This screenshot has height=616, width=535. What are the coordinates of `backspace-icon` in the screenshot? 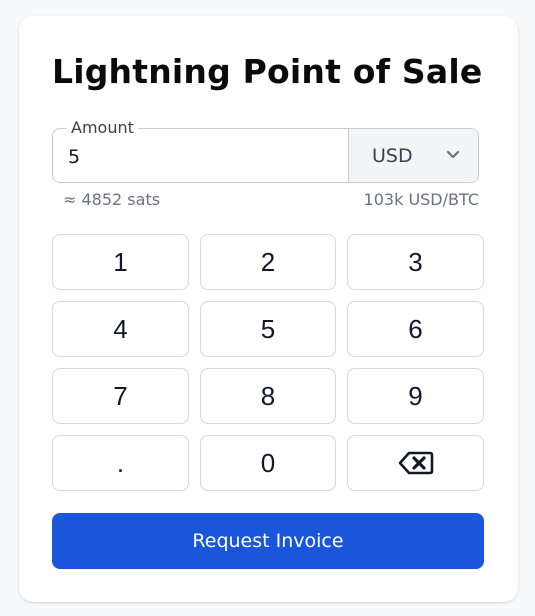 It's located at (415, 463).